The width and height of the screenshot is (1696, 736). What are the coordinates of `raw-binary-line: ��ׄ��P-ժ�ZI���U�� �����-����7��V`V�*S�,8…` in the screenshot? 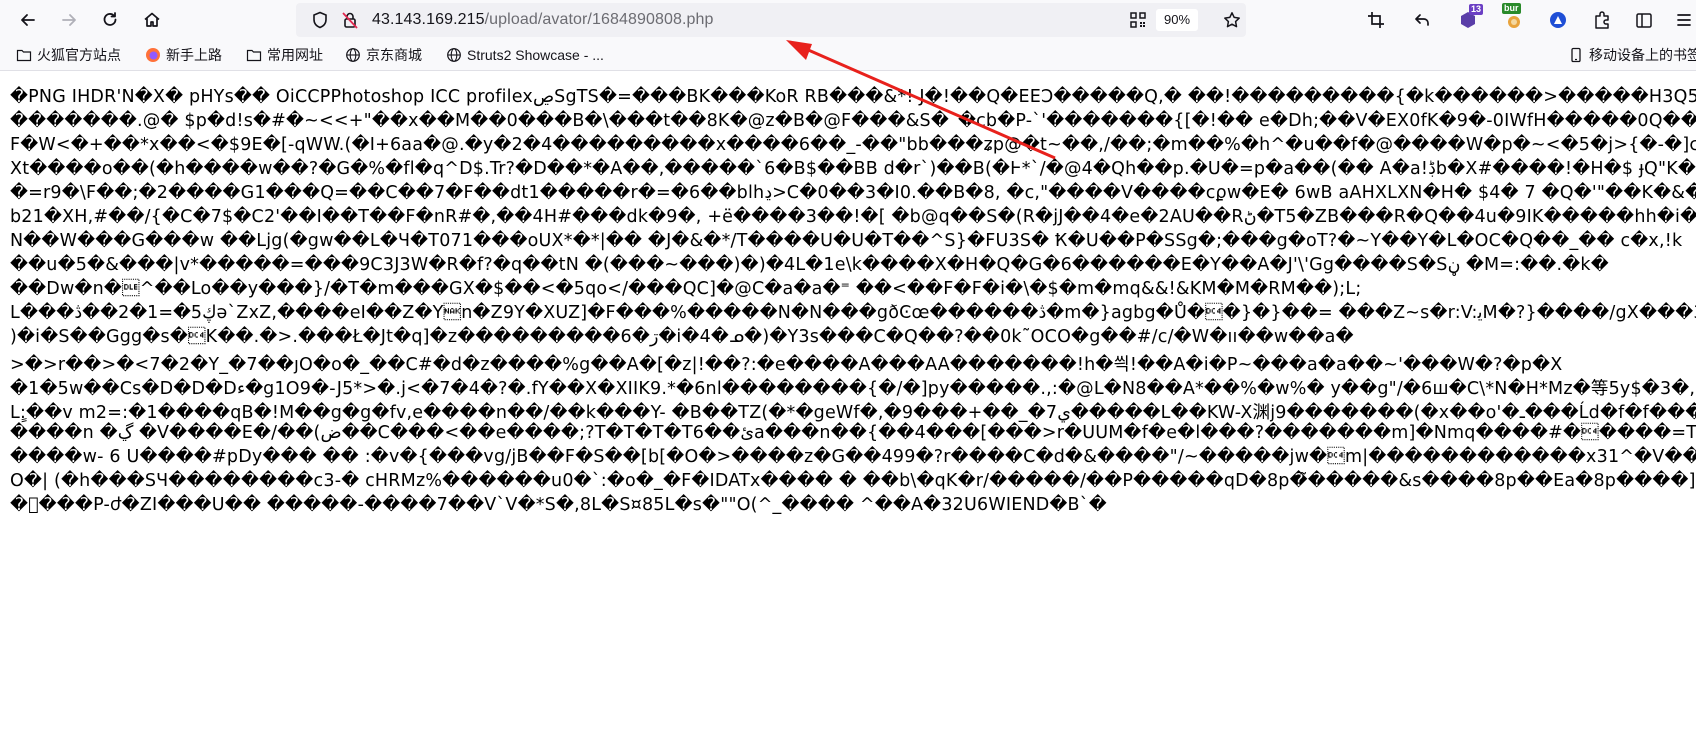 It's located at (558, 505).